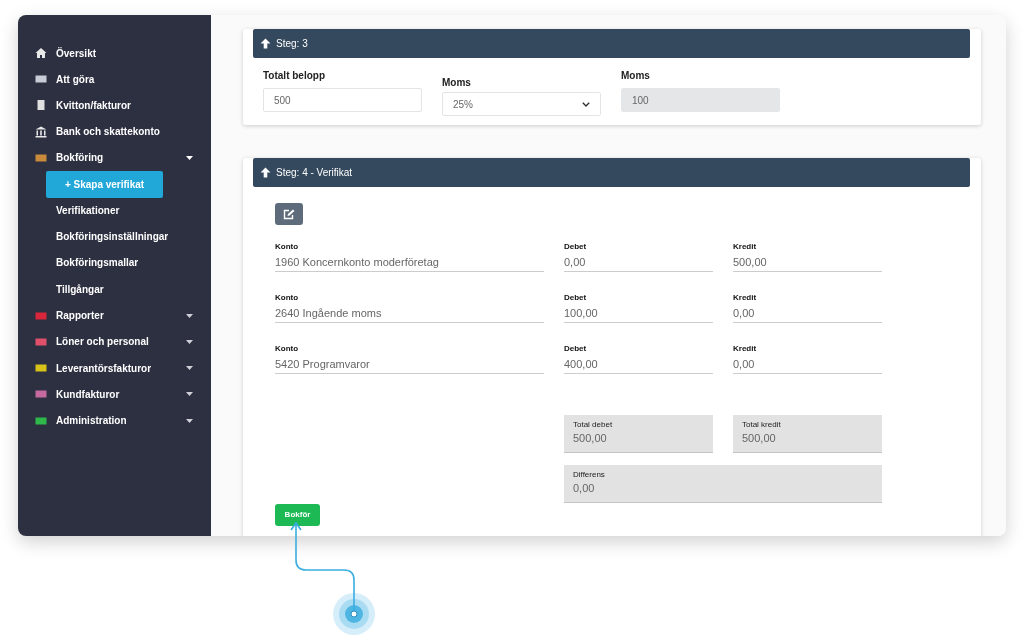 This screenshot has width=1024, height=638. Describe the element at coordinates (114, 157) in the screenshot. I see `sidebar-item: Bokföring` at that location.